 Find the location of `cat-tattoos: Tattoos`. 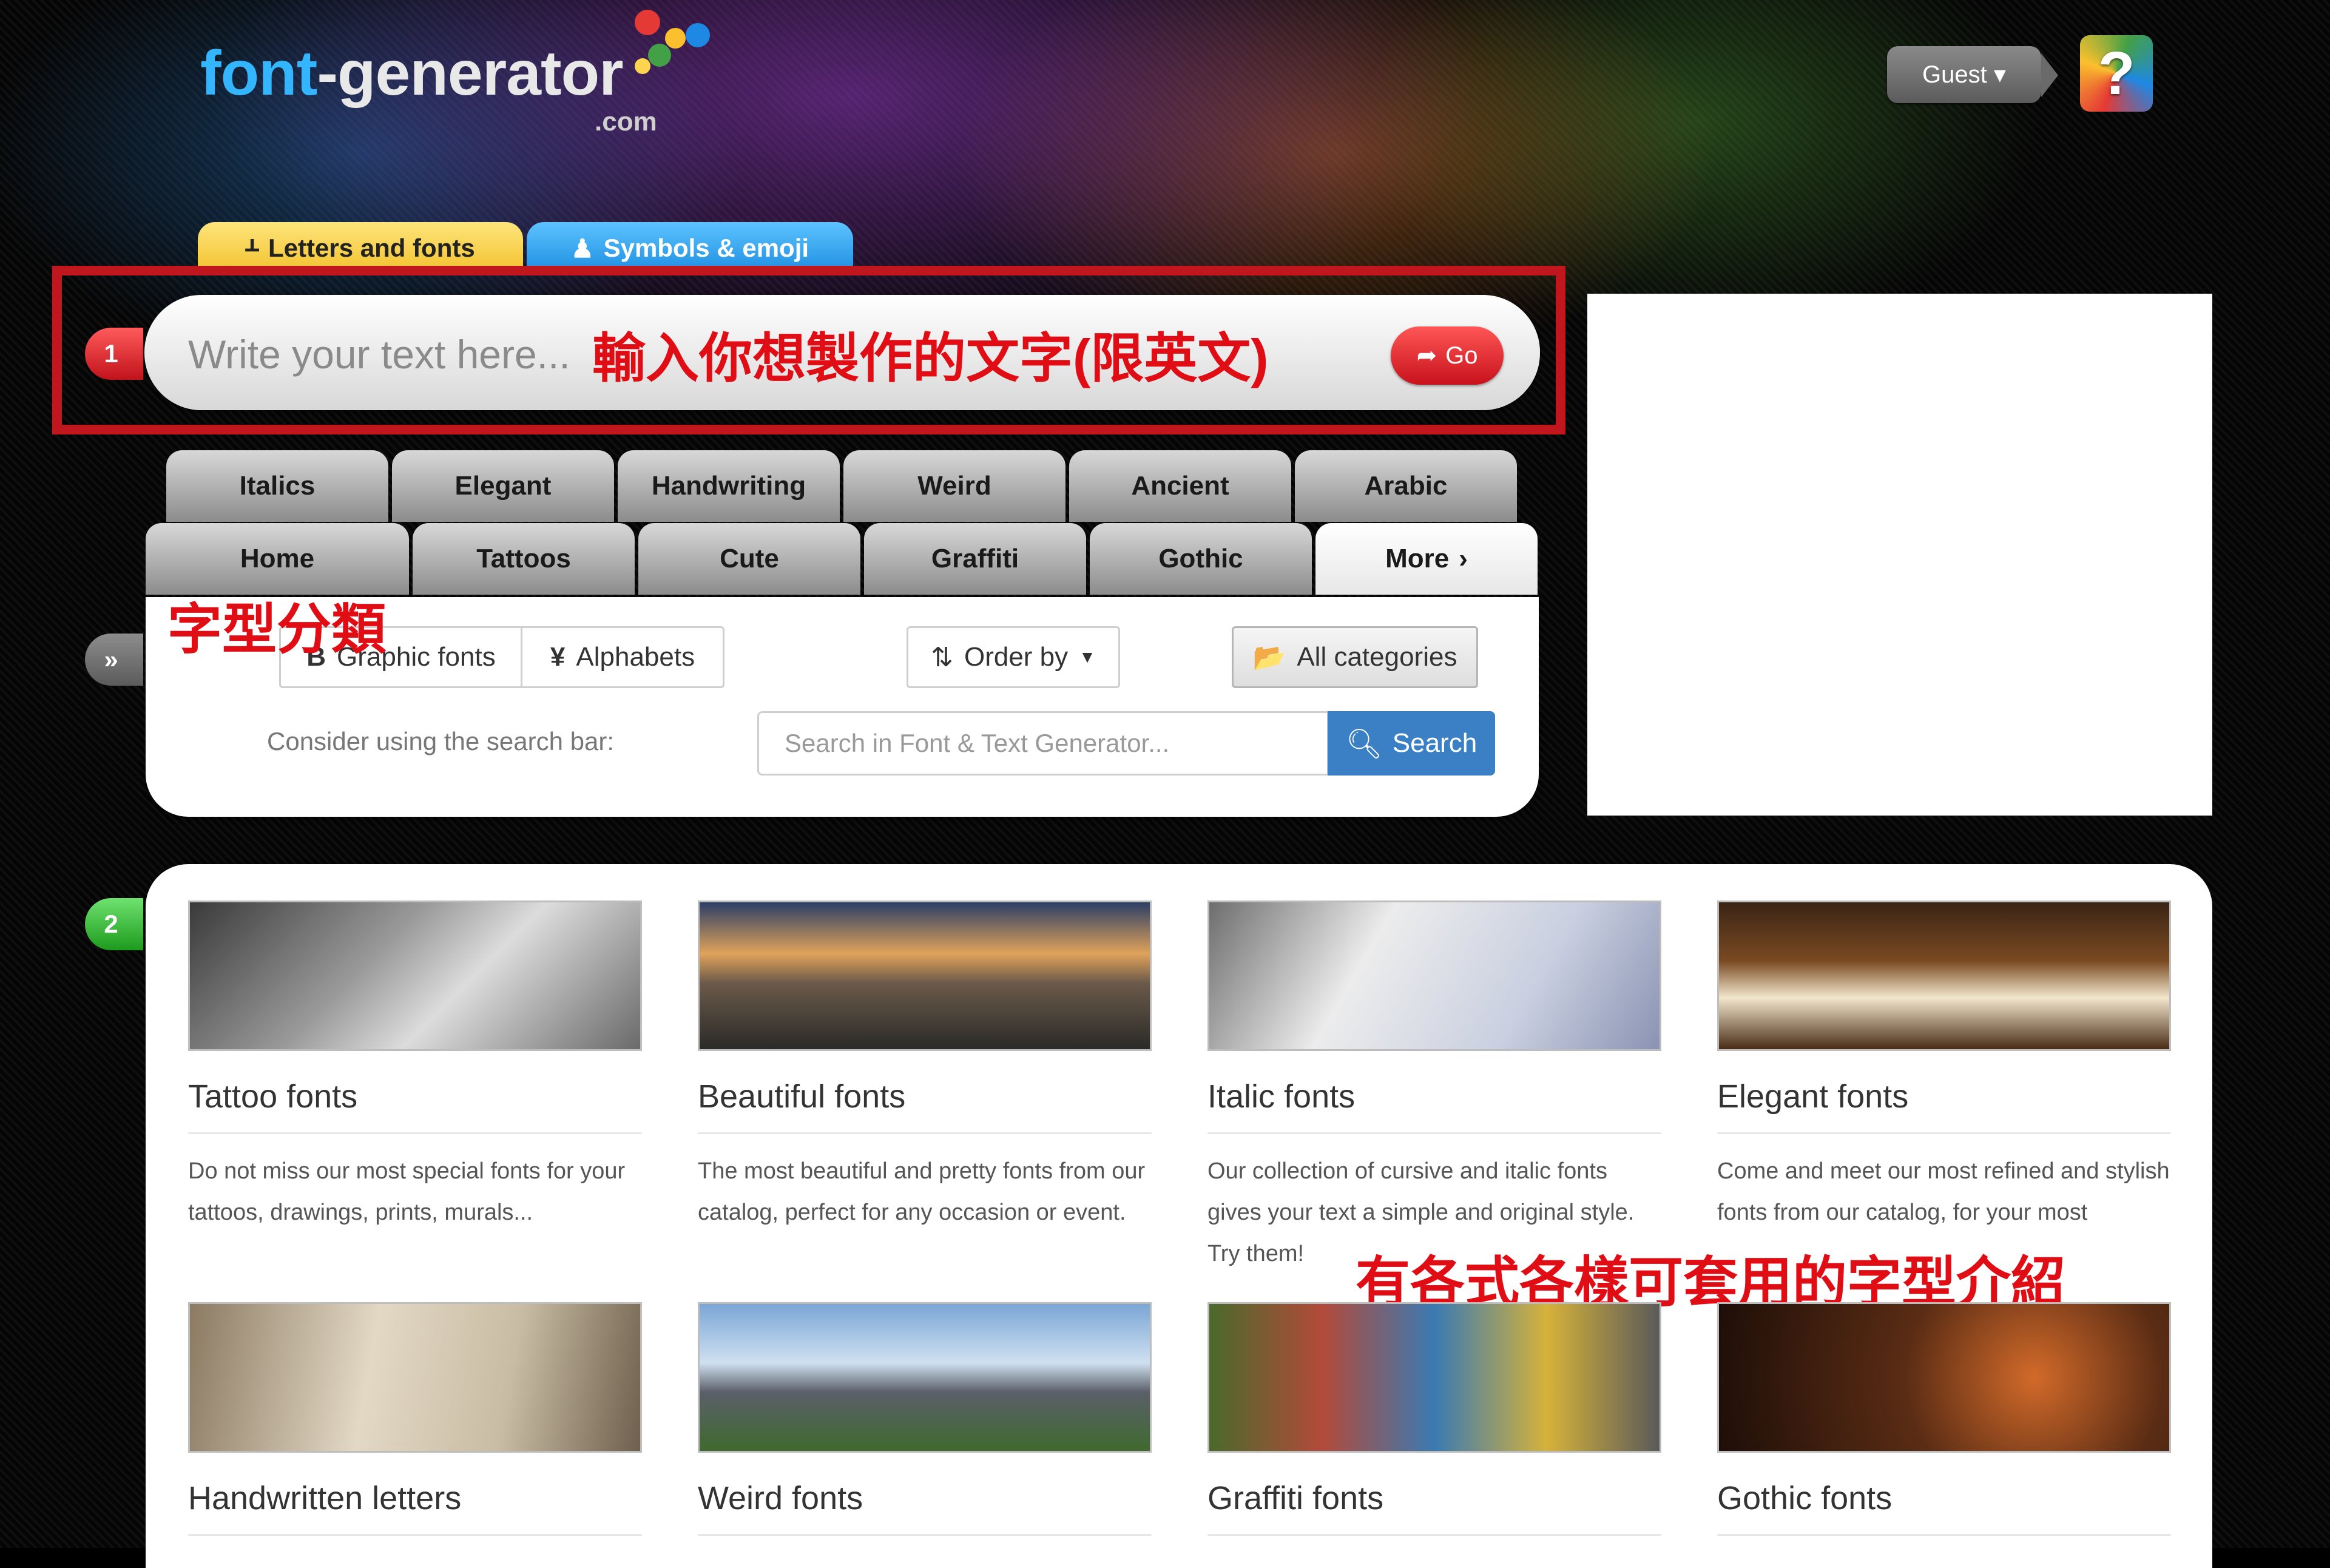

cat-tattoos: Tattoos is located at coordinates (524, 559).